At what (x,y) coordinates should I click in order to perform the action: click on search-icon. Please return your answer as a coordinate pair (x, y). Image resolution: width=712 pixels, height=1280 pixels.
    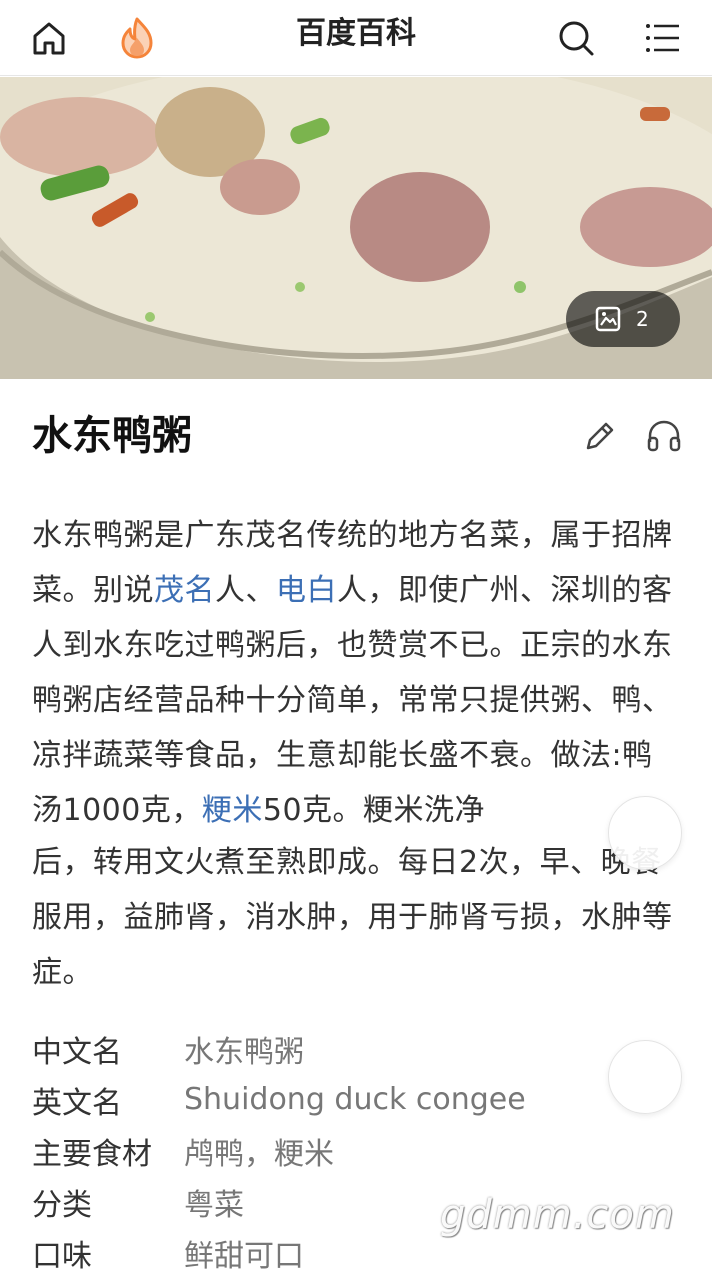
    Looking at the image, I should click on (576, 38).